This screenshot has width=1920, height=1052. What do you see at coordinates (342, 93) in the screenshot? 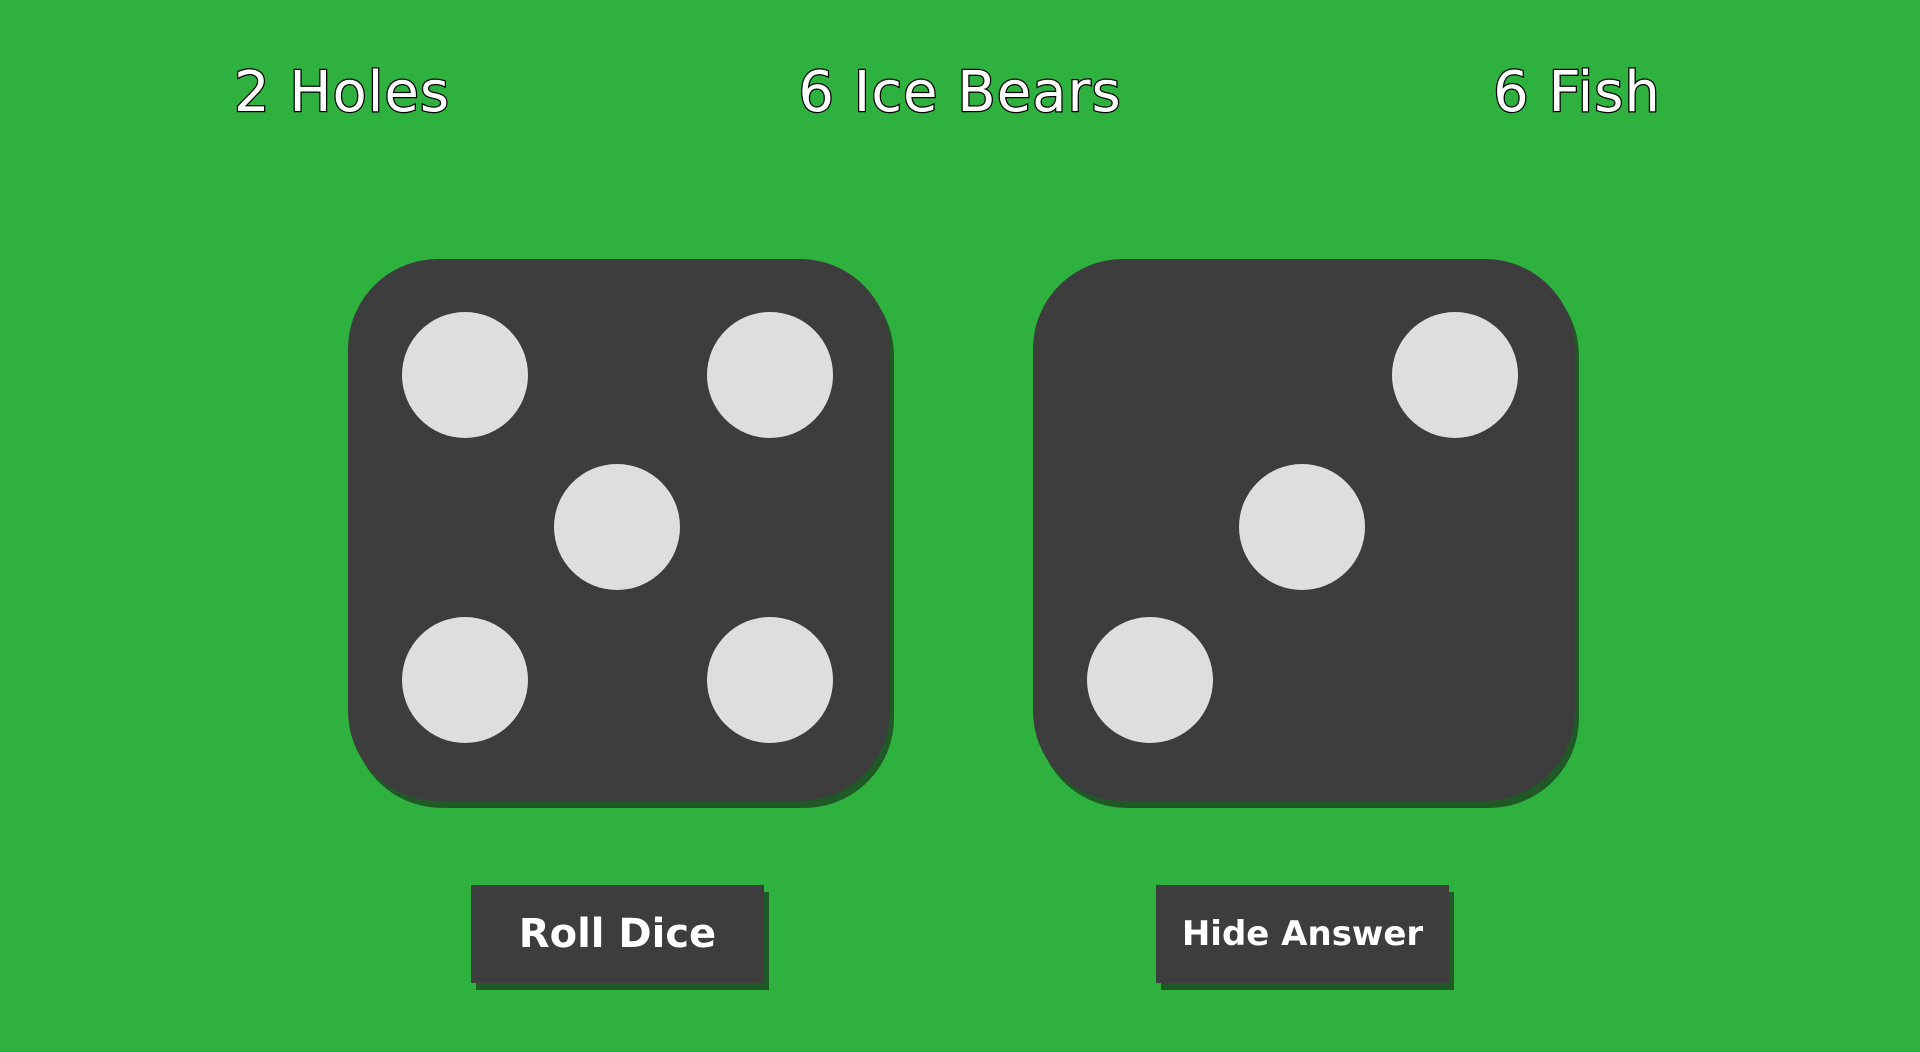
I see `holes-answer: 2 Holes` at bounding box center [342, 93].